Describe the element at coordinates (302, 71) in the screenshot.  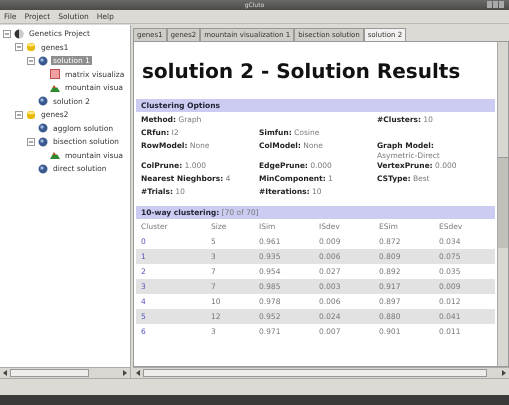
I see `page-heading: solution 2 - Solution Results` at that location.